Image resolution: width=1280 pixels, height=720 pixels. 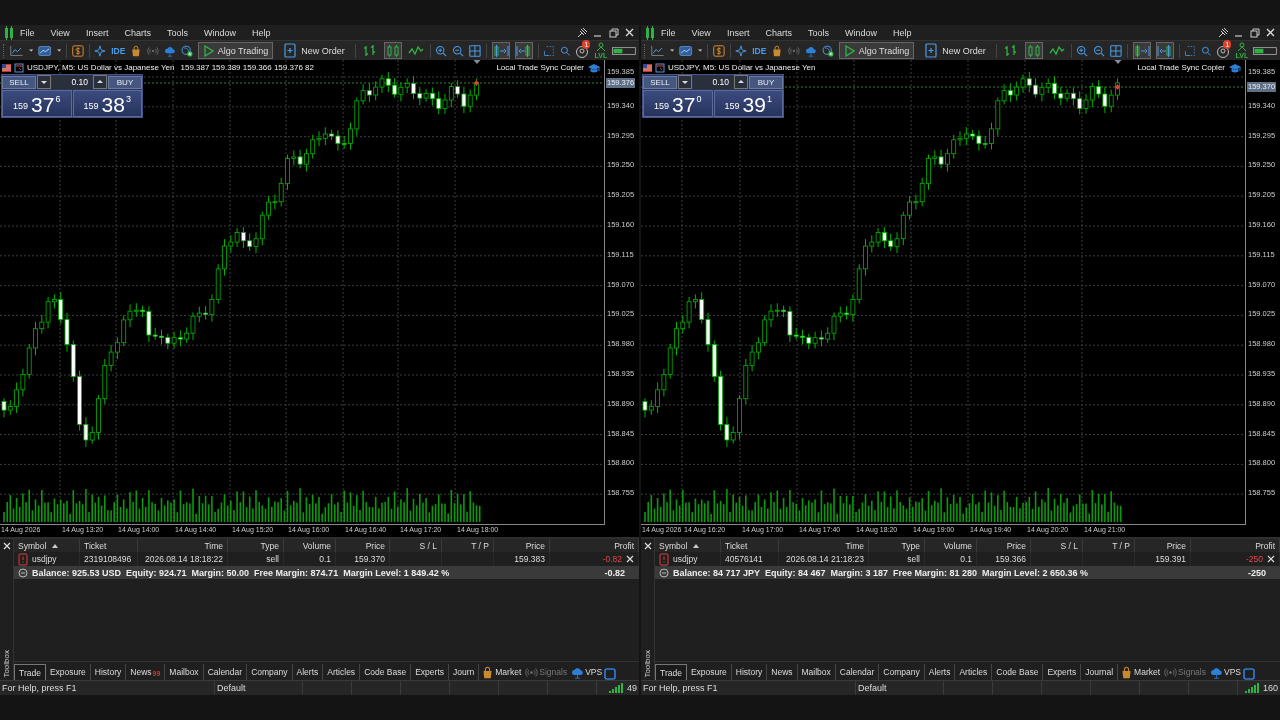 I want to click on table-cell: 0.1, so click(x=966, y=559).